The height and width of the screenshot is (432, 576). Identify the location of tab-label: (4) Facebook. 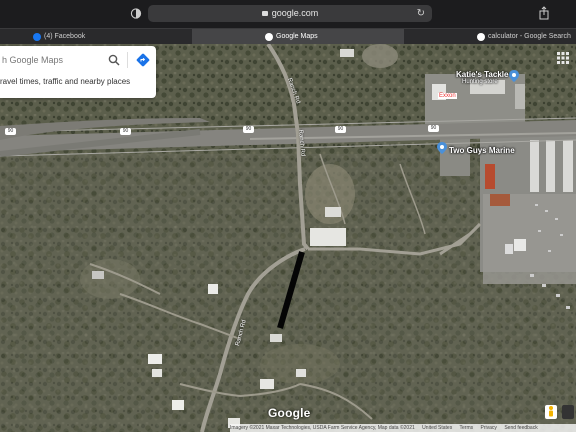
(65, 36).